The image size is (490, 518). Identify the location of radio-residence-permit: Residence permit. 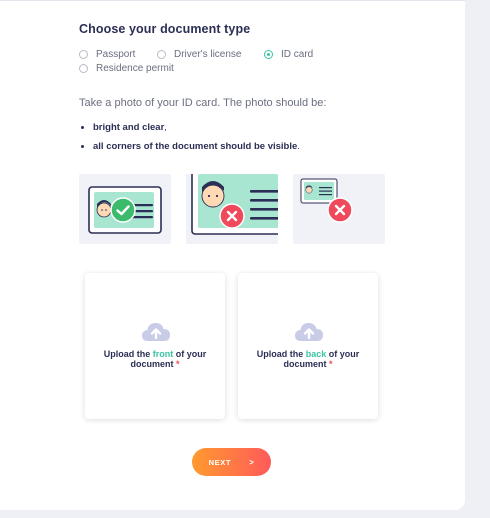
(126, 68).